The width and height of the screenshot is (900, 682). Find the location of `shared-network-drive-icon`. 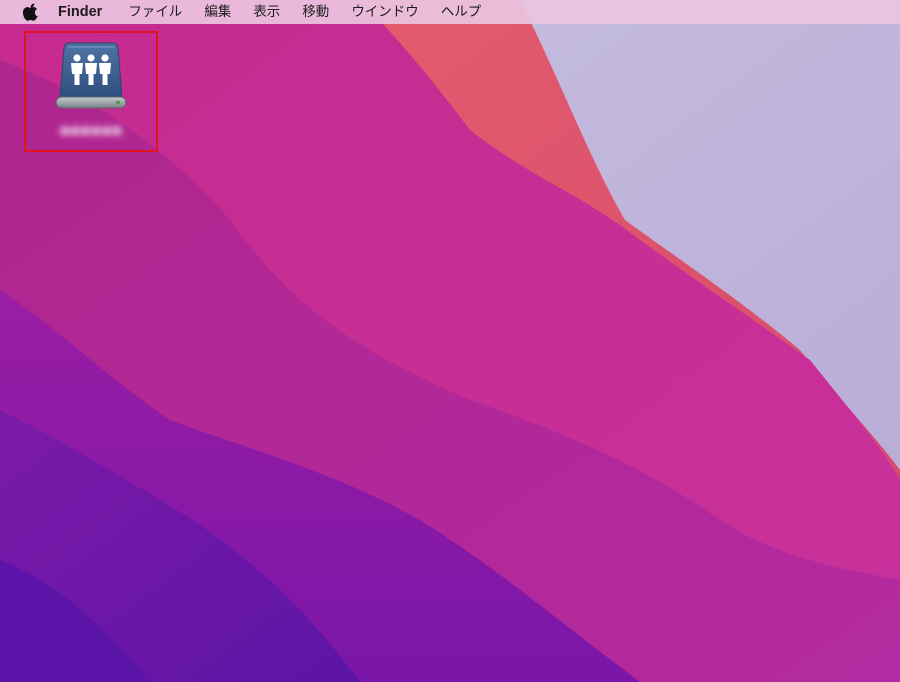

shared-network-drive-icon is located at coordinates (91, 78).